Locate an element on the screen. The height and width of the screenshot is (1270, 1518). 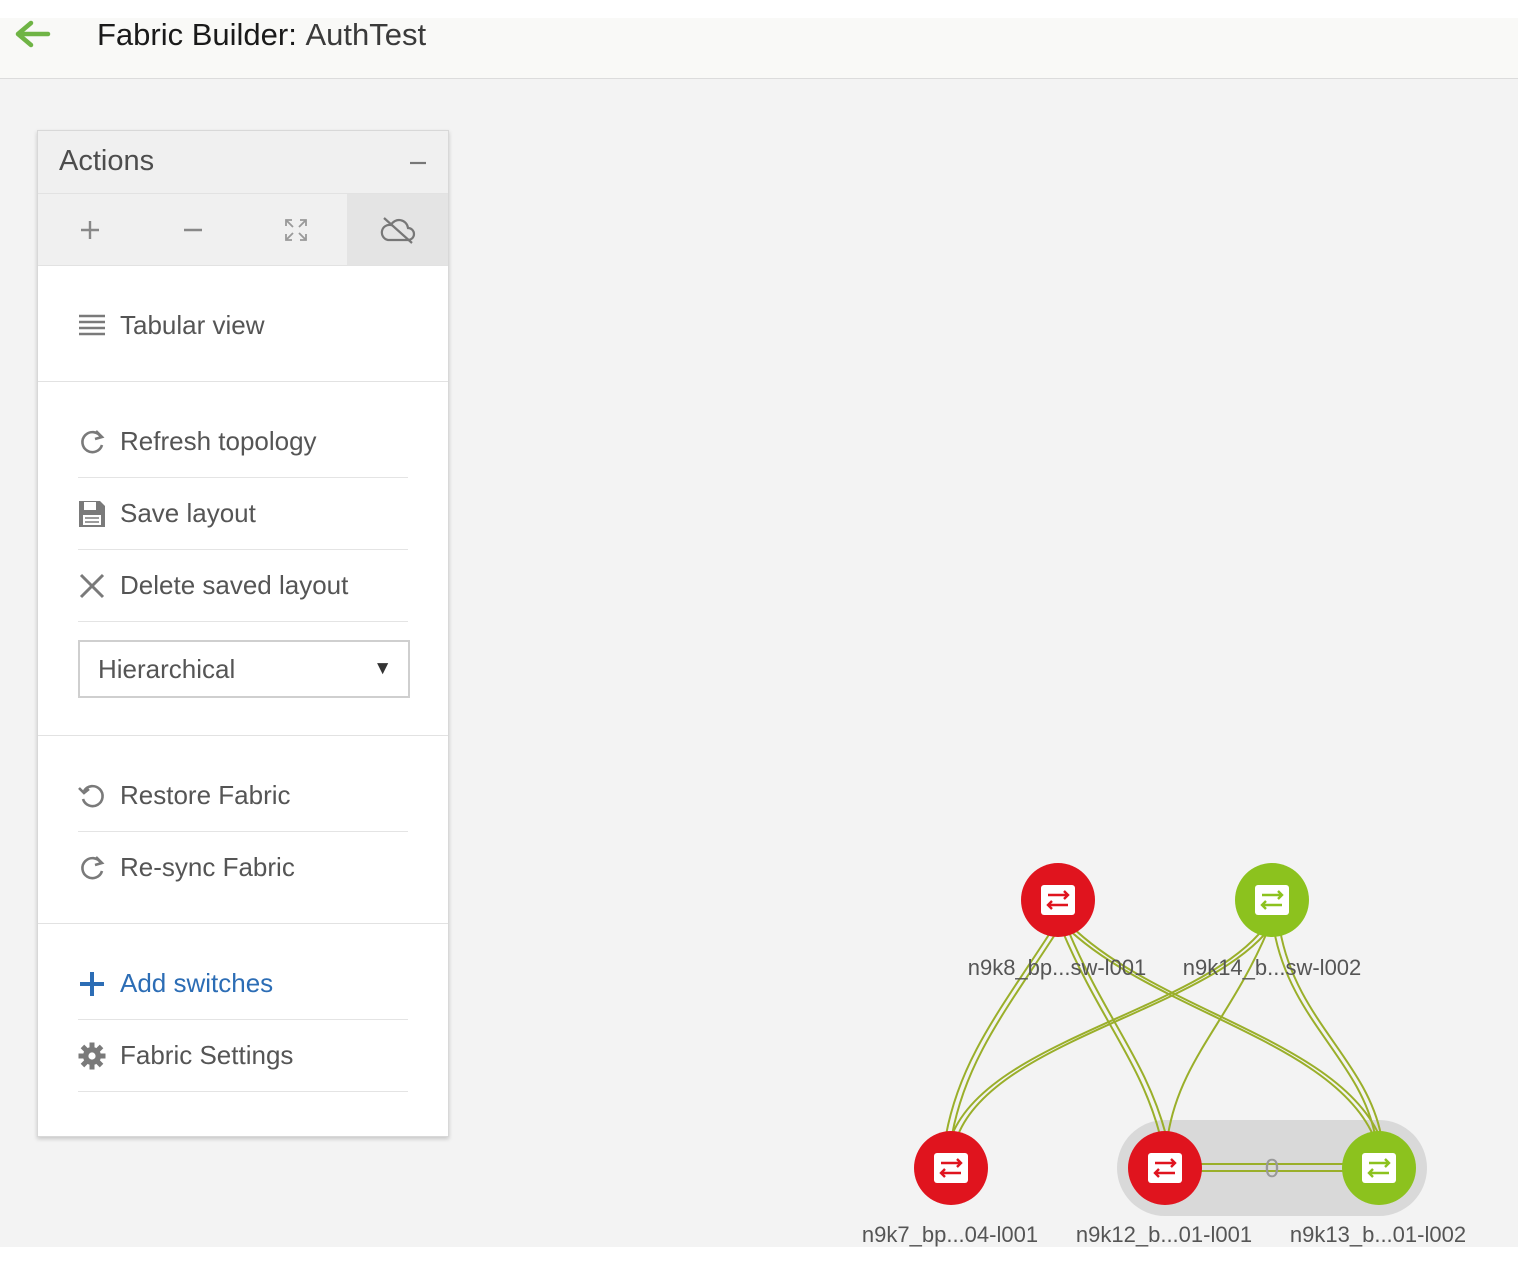
delete-saved-layout-button: Delete saved layout is located at coordinates (243, 586).